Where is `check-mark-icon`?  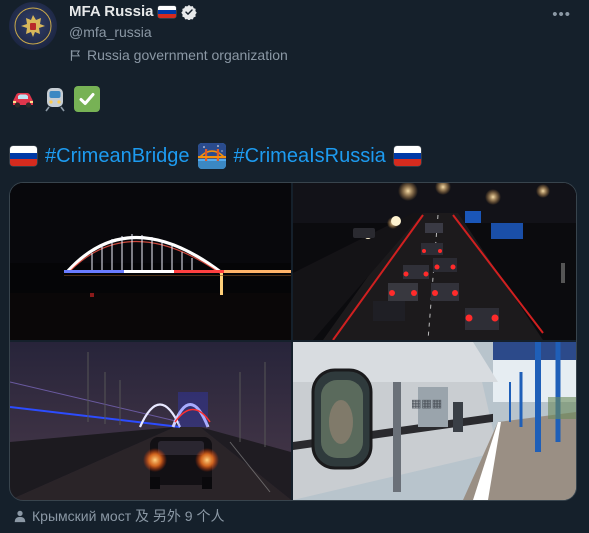
check-mark-icon is located at coordinates (87, 99).